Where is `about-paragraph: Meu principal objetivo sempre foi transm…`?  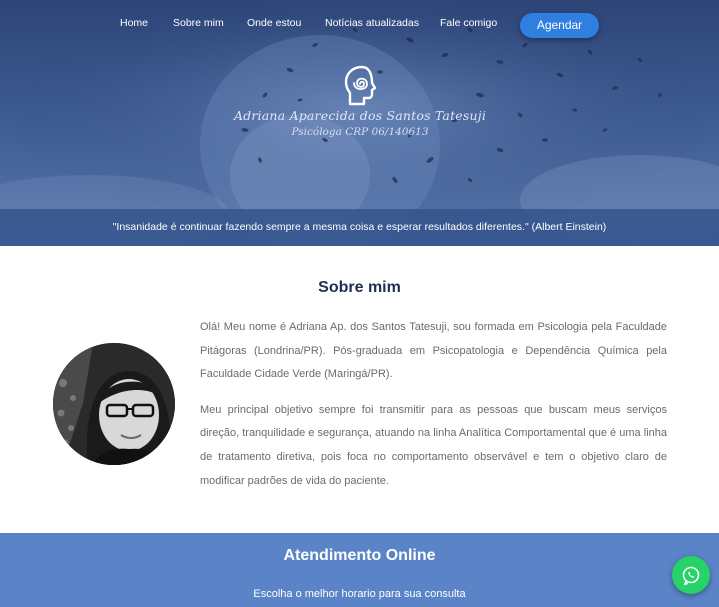
about-paragraph: Meu principal objetivo sempre foi transm… is located at coordinates (433, 445).